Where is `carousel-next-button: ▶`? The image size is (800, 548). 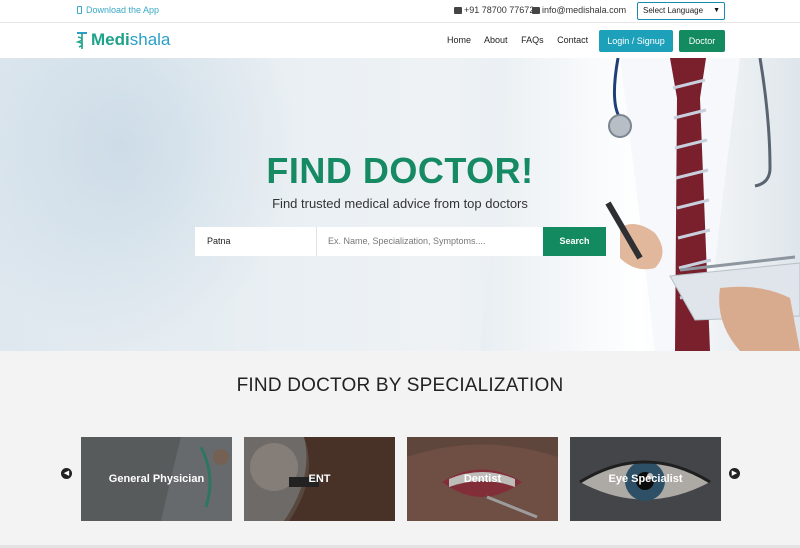
carousel-next-button: ▶ is located at coordinates (734, 473).